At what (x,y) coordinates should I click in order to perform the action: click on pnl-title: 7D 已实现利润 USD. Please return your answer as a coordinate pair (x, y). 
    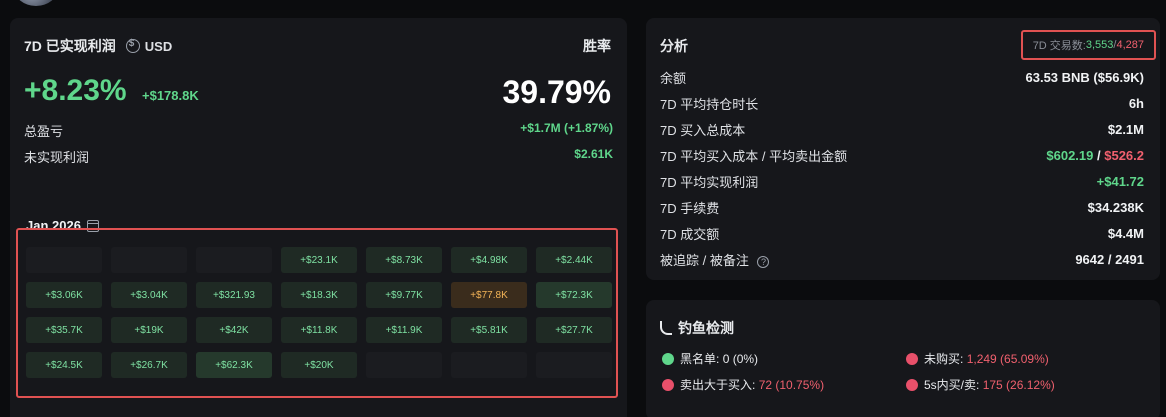
    Looking at the image, I should click on (98, 46).